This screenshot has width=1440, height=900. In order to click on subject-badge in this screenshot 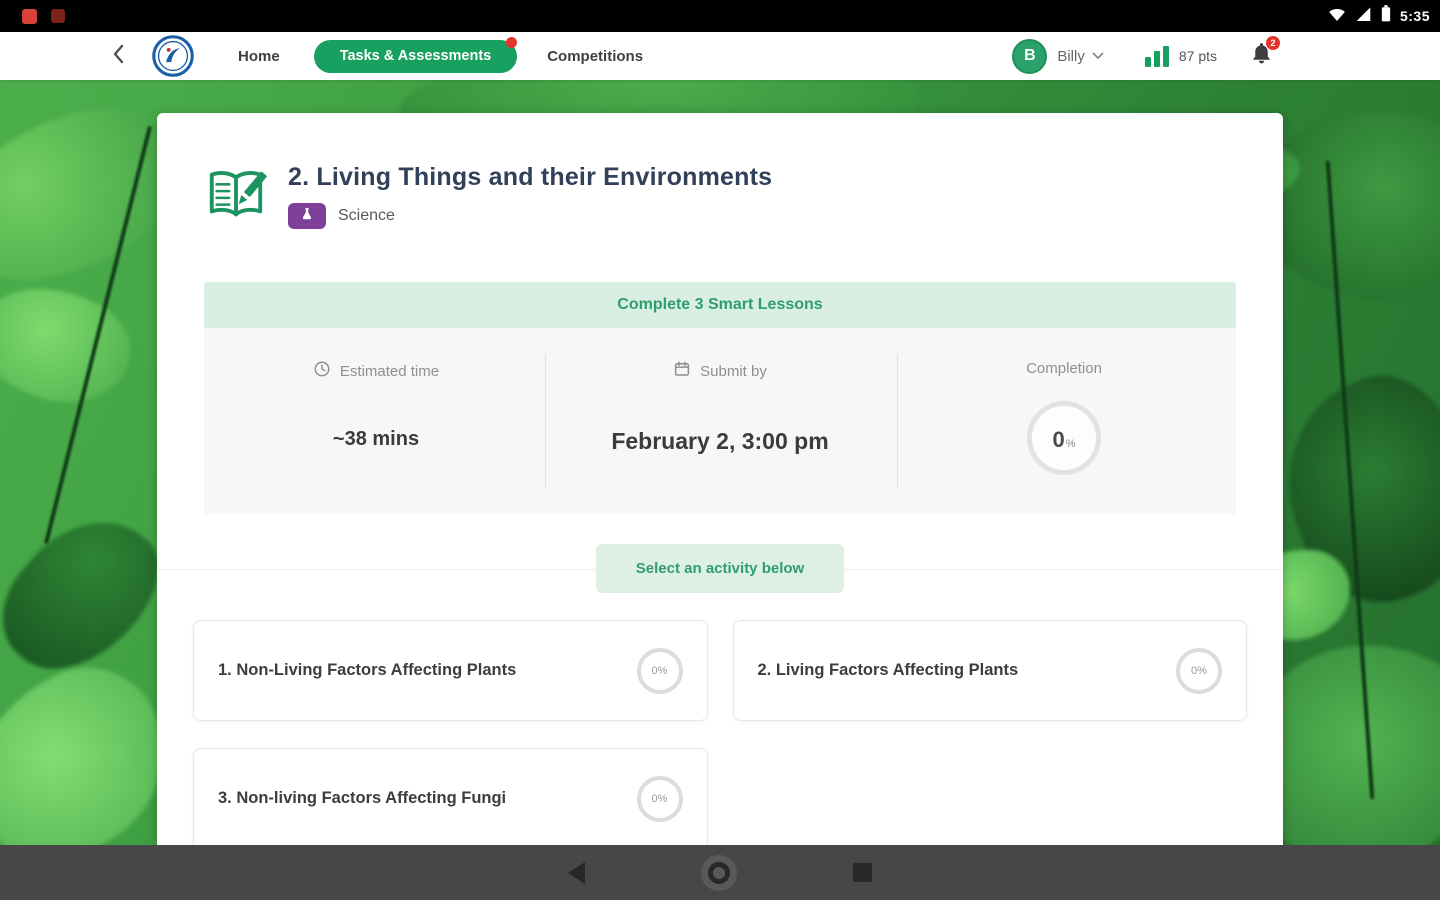, I will do `click(307, 216)`.